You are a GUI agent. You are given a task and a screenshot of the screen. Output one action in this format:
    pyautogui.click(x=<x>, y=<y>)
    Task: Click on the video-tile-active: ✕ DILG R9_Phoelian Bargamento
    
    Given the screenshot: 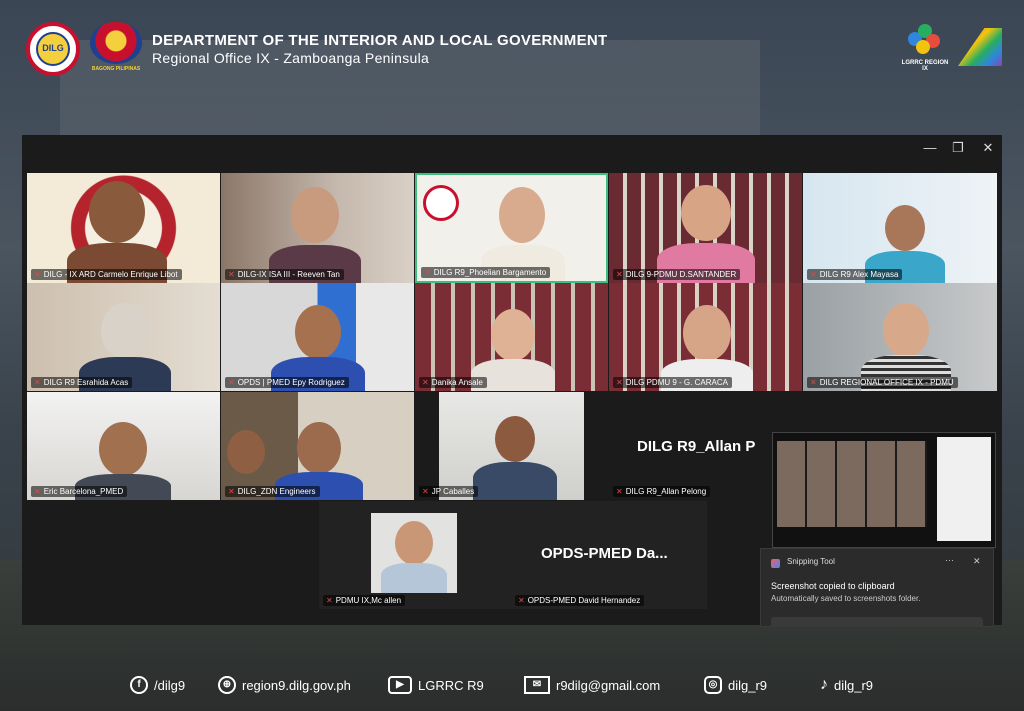 What is the action you would take?
    pyautogui.click(x=511, y=228)
    